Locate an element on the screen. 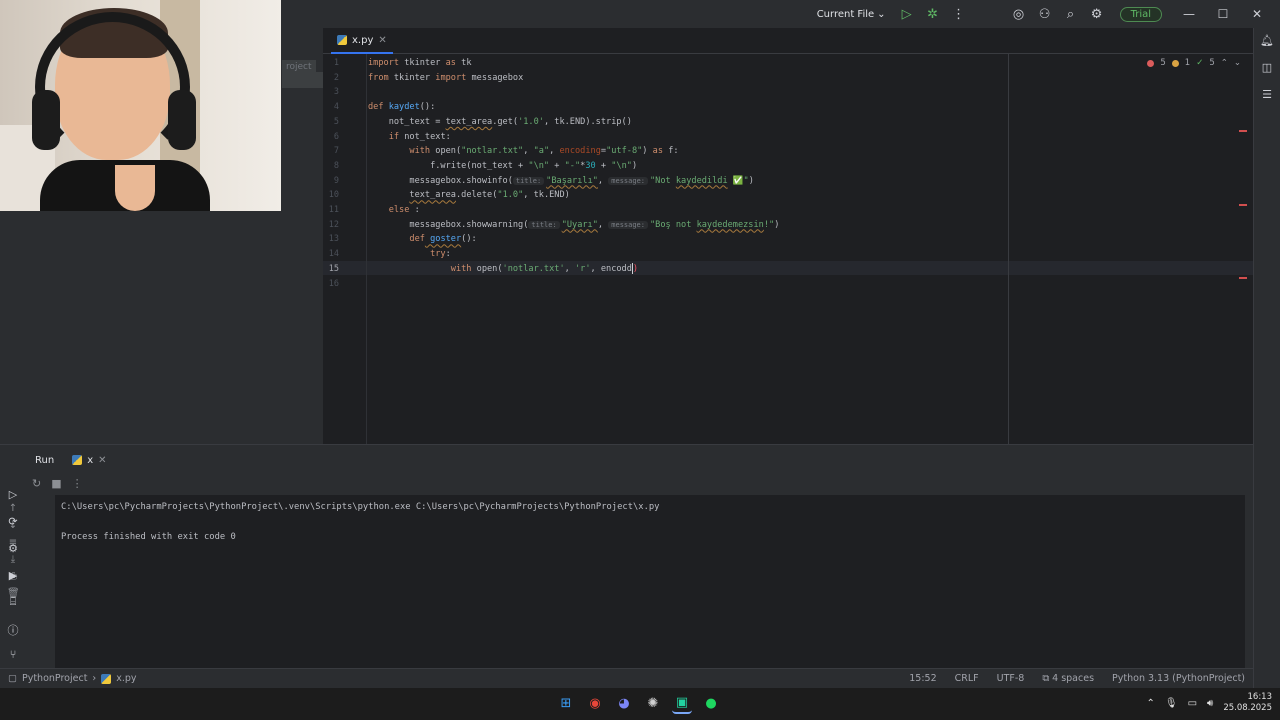  webcam-earcup-left is located at coordinates (46, 120).